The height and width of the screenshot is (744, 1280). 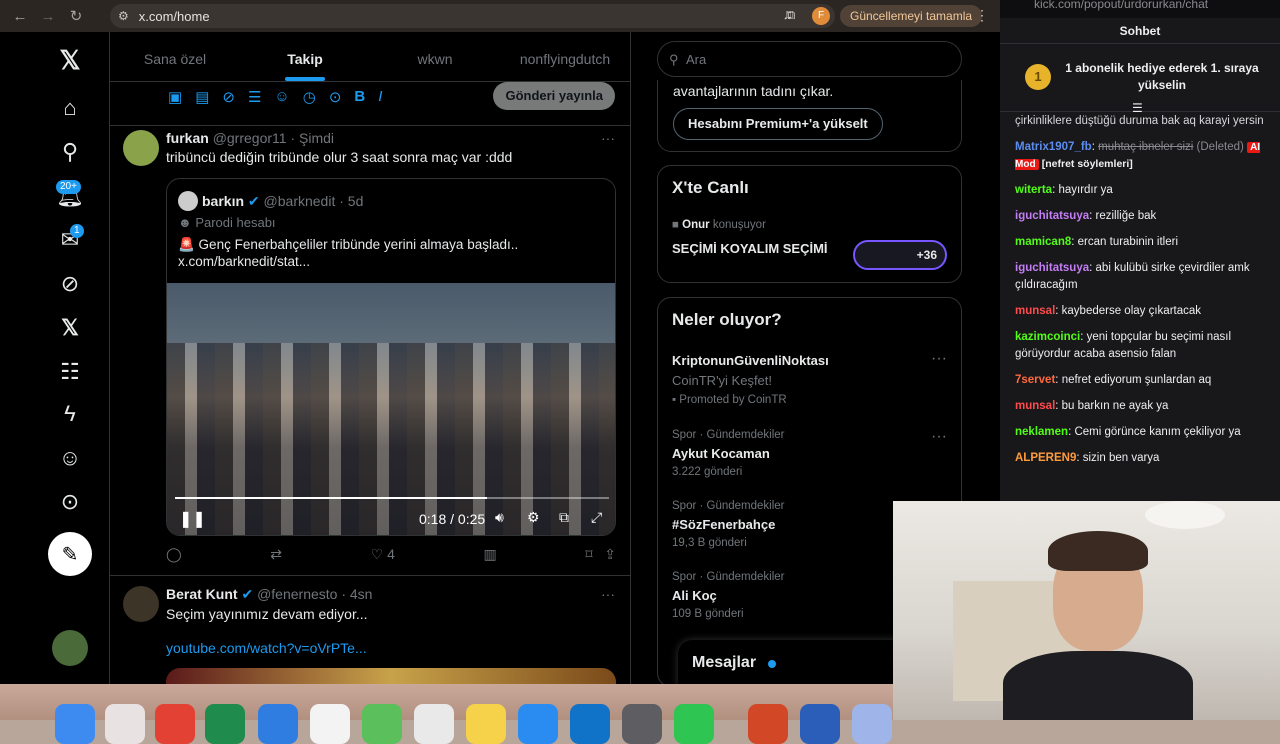 I want to click on author-name: Berat Kunt, so click(x=202, y=594).